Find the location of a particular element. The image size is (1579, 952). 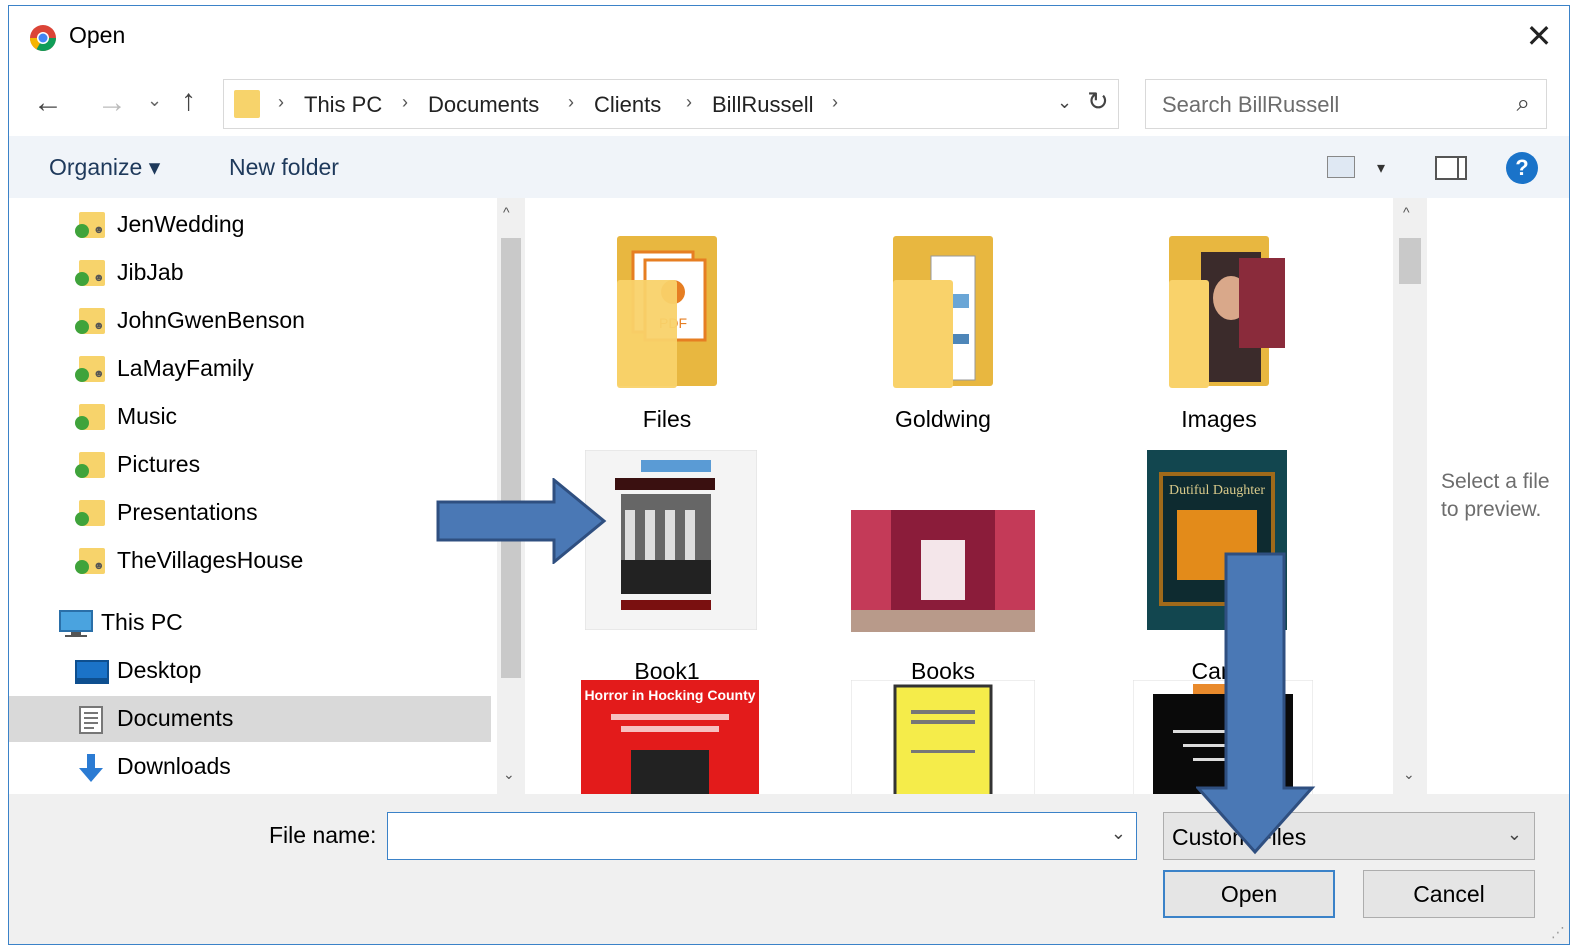

file-type-select: Custom Files ⌄ is located at coordinates (1349, 836).